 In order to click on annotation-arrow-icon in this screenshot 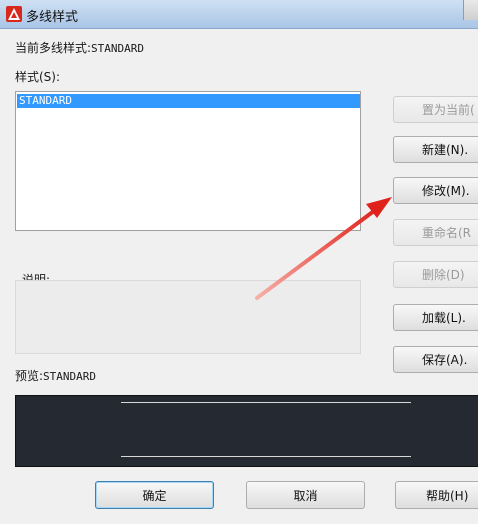, I will do `click(323, 248)`.